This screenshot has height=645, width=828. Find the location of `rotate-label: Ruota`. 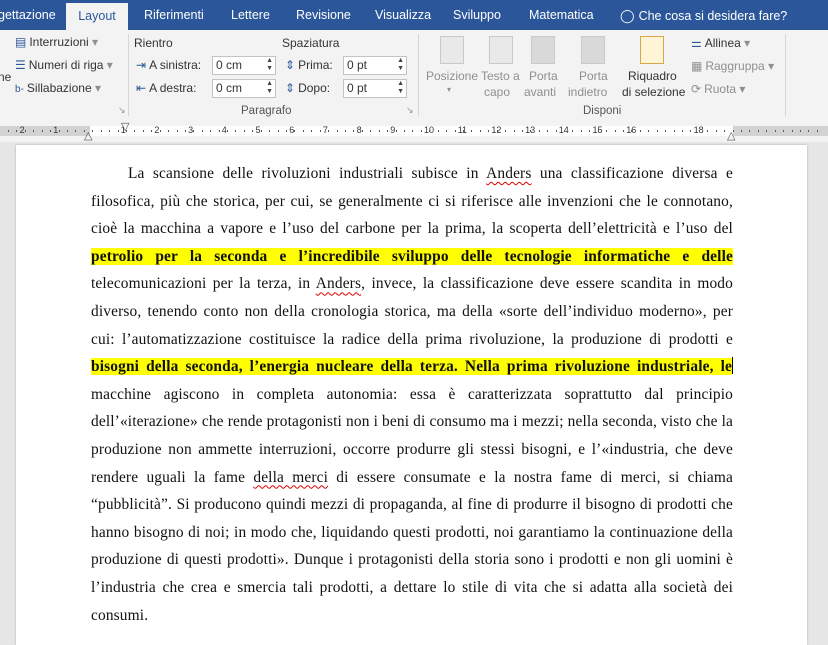

rotate-label: Ruota is located at coordinates (720, 89).